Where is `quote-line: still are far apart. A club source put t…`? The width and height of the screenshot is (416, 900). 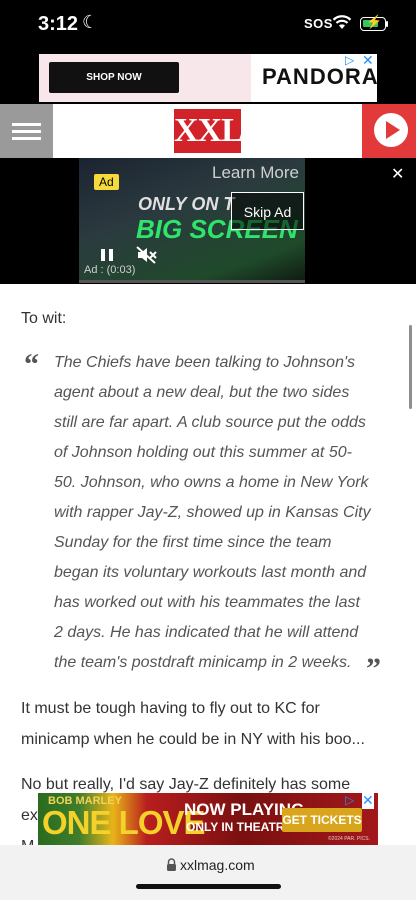 quote-line: still are far apart. A club source put t… is located at coordinates (210, 422).